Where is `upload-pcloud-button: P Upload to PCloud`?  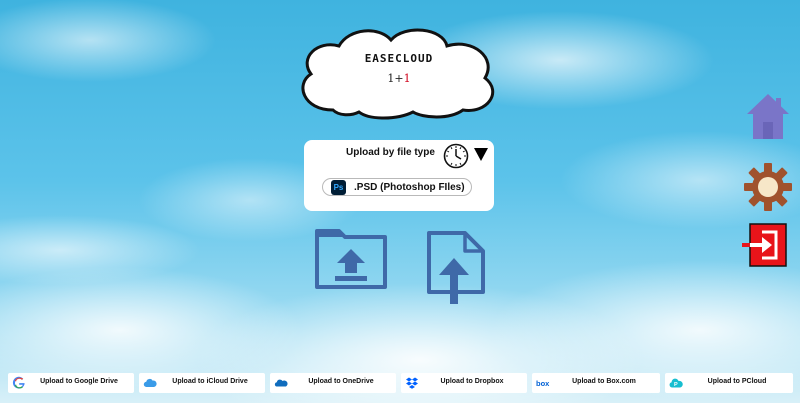
upload-pcloud-button: P Upload to PCloud is located at coordinates (729, 383).